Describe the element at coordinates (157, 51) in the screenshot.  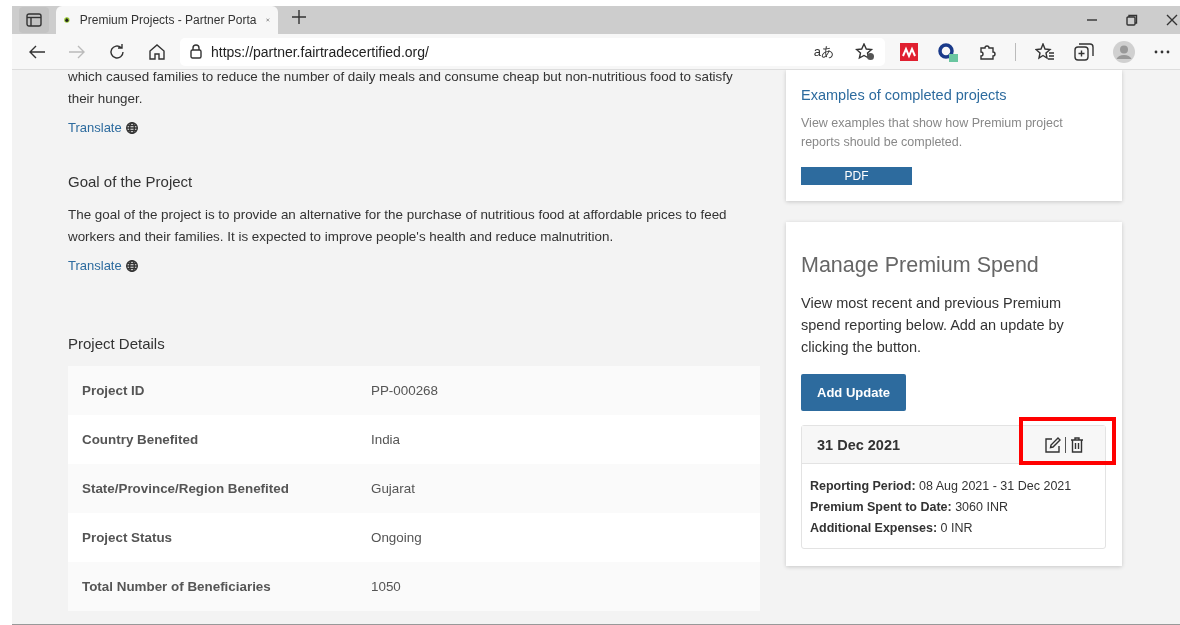
I see `home-icon` at that location.